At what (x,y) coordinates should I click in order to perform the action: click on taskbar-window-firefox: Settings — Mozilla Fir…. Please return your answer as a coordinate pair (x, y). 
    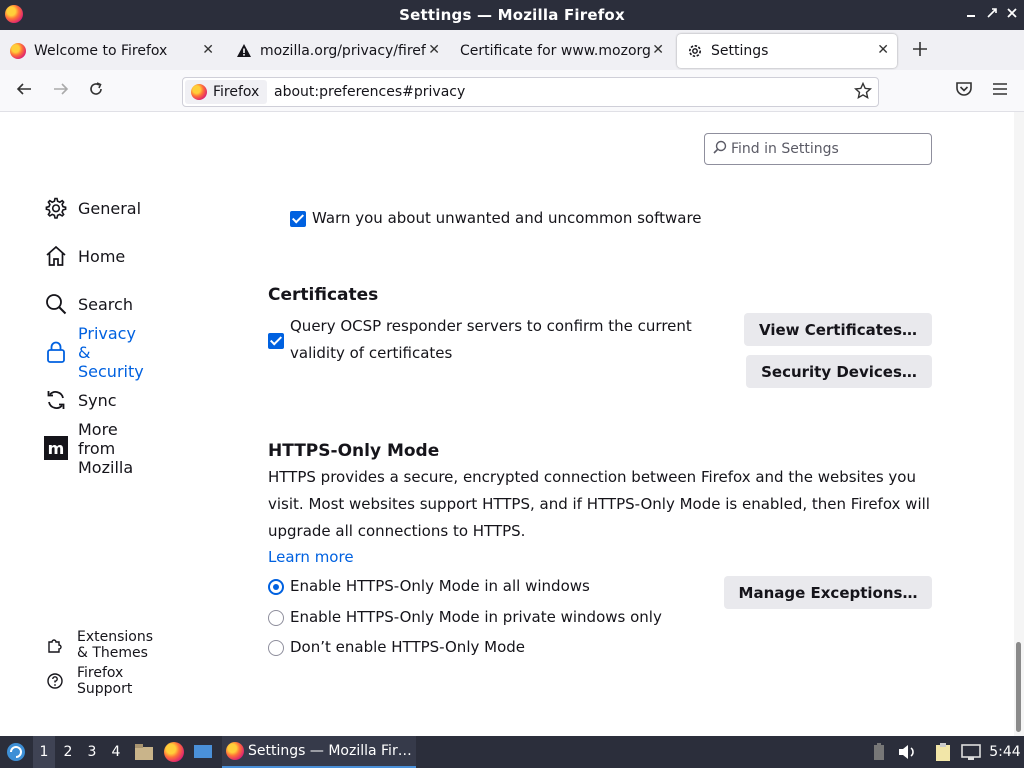
    Looking at the image, I should click on (319, 752).